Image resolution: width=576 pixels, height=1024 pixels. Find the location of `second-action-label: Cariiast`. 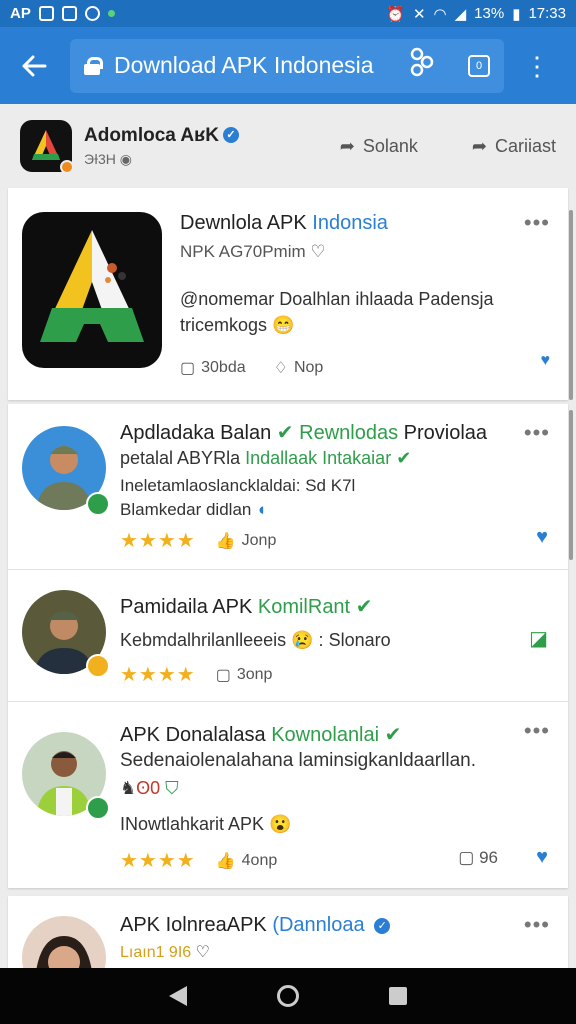

second-action-label: Cariiast is located at coordinates (525, 145).